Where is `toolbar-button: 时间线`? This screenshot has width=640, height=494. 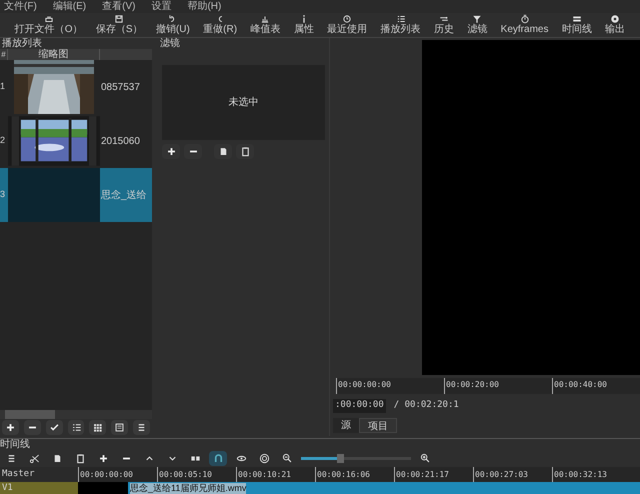 toolbar-button: 时间线 is located at coordinates (577, 25).